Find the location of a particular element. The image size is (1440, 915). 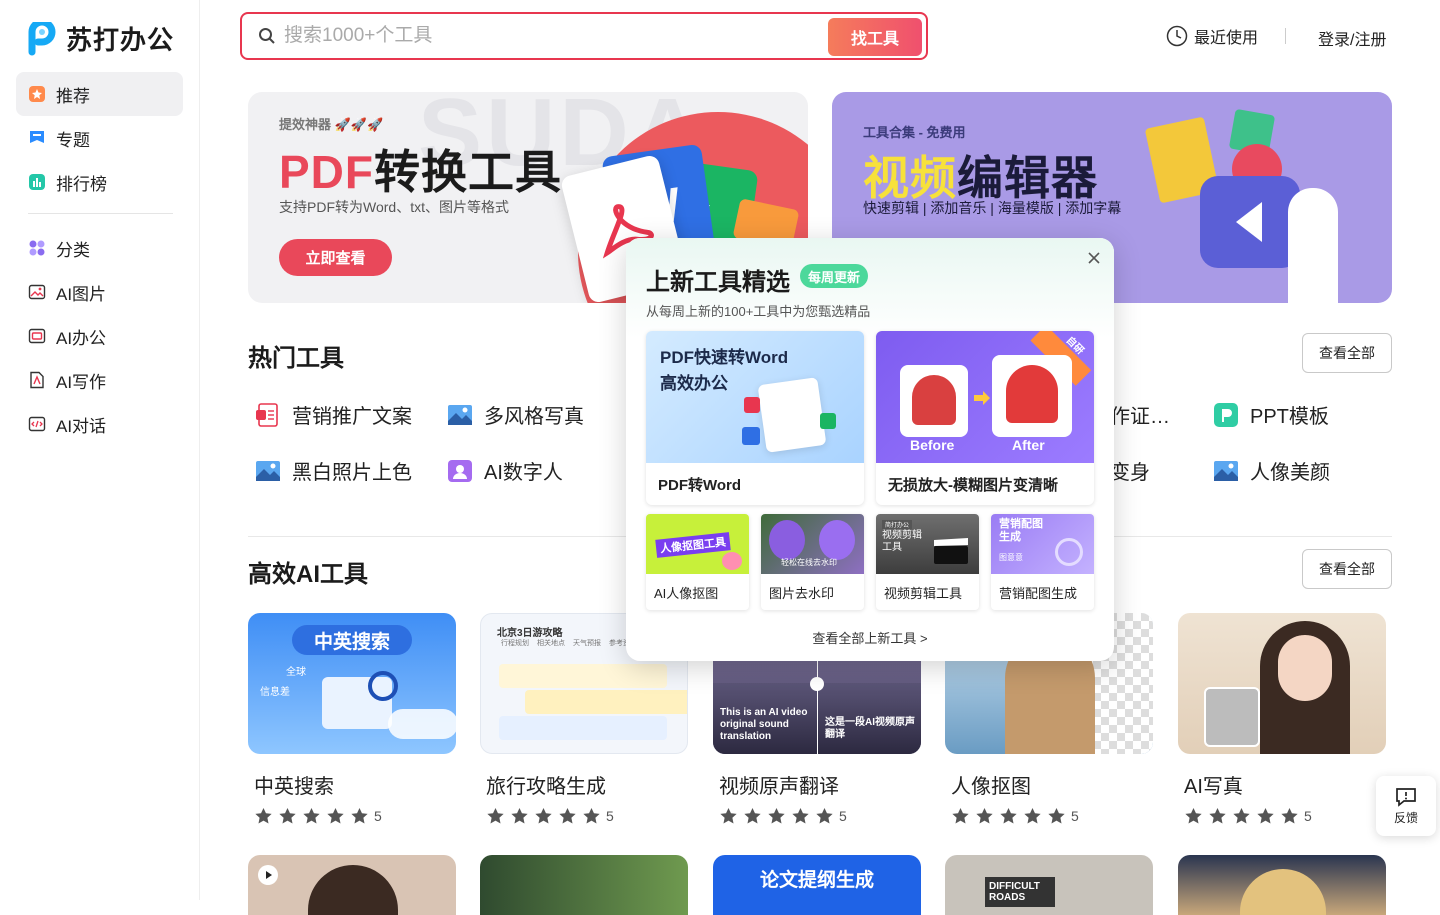

tool-card: 中英搜索 全球 信息差 中英搜索 5 is located at coordinates (352, 719).